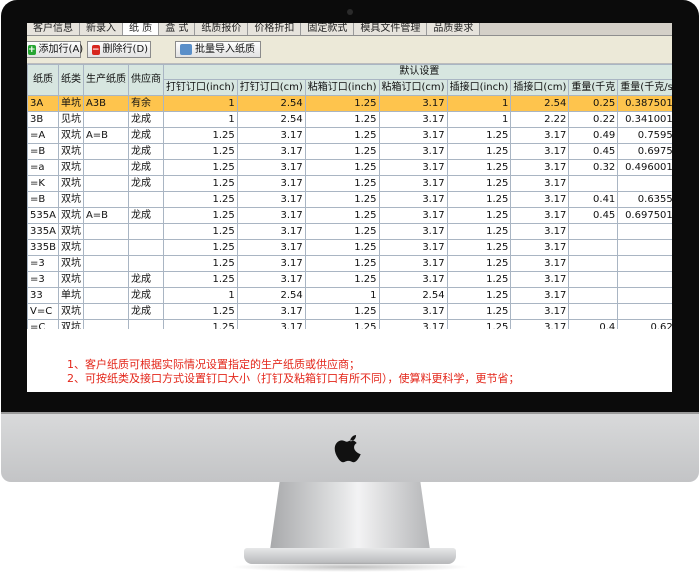 This screenshot has height=580, width=700. I want to click on table-row: =3 双坑 1.25 3.17 1.25 3.17 1.25 3.17, so click(349, 263).